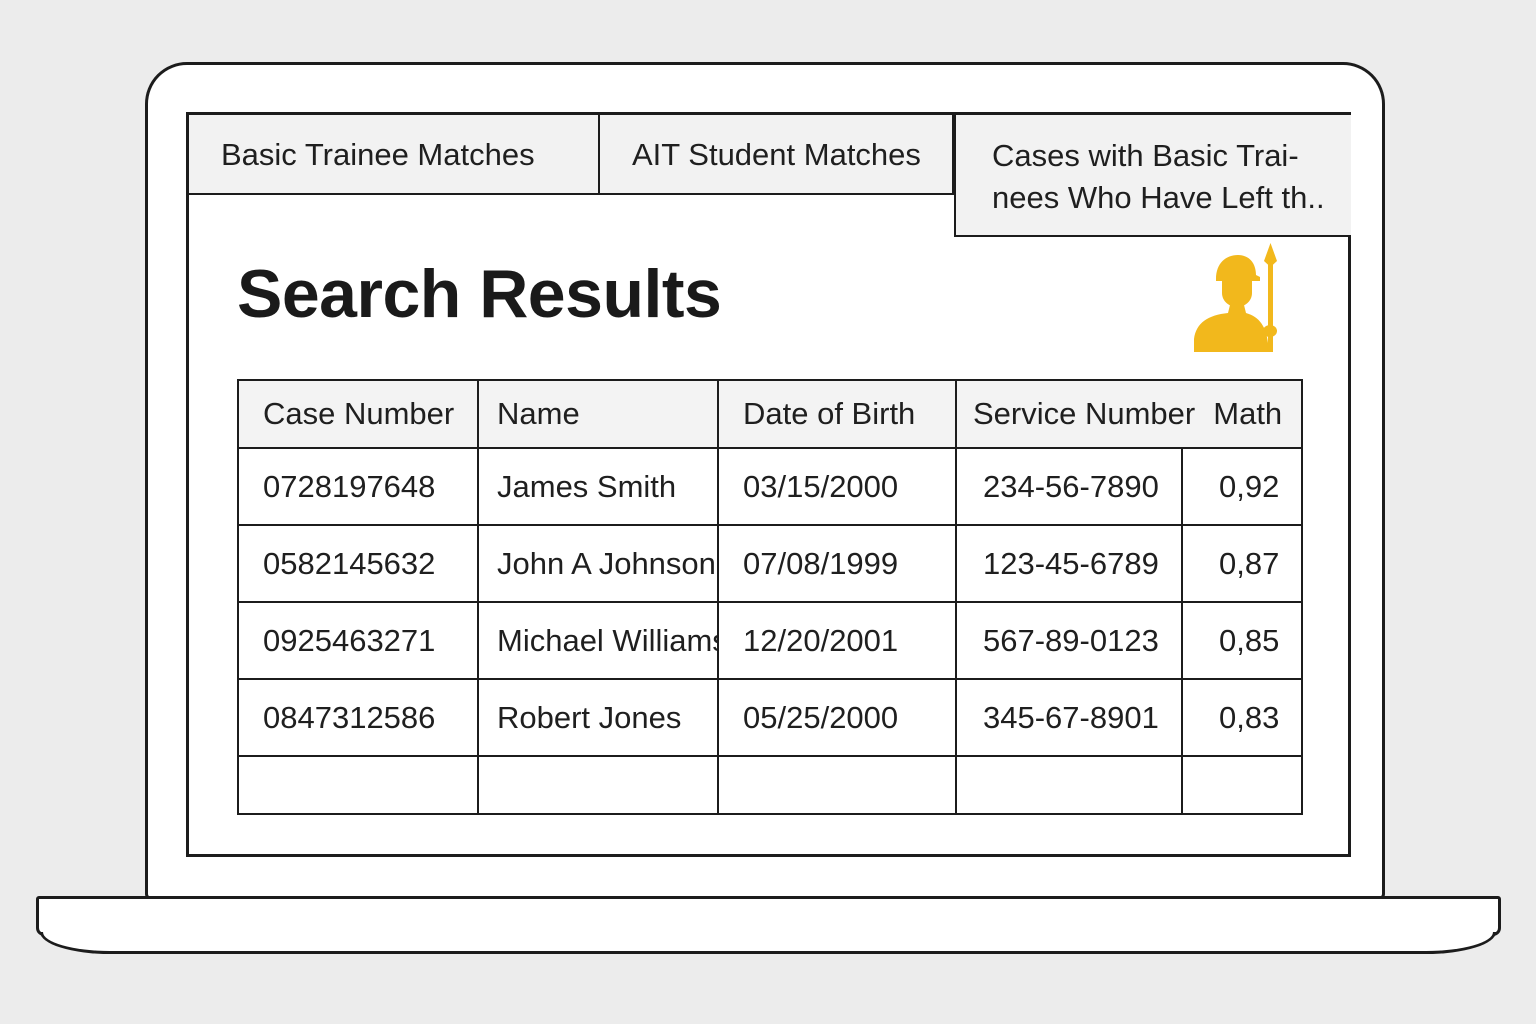 The height and width of the screenshot is (1024, 1536). Describe the element at coordinates (599, 563) in the screenshot. I see `cell-name: John A Johnson` at that location.